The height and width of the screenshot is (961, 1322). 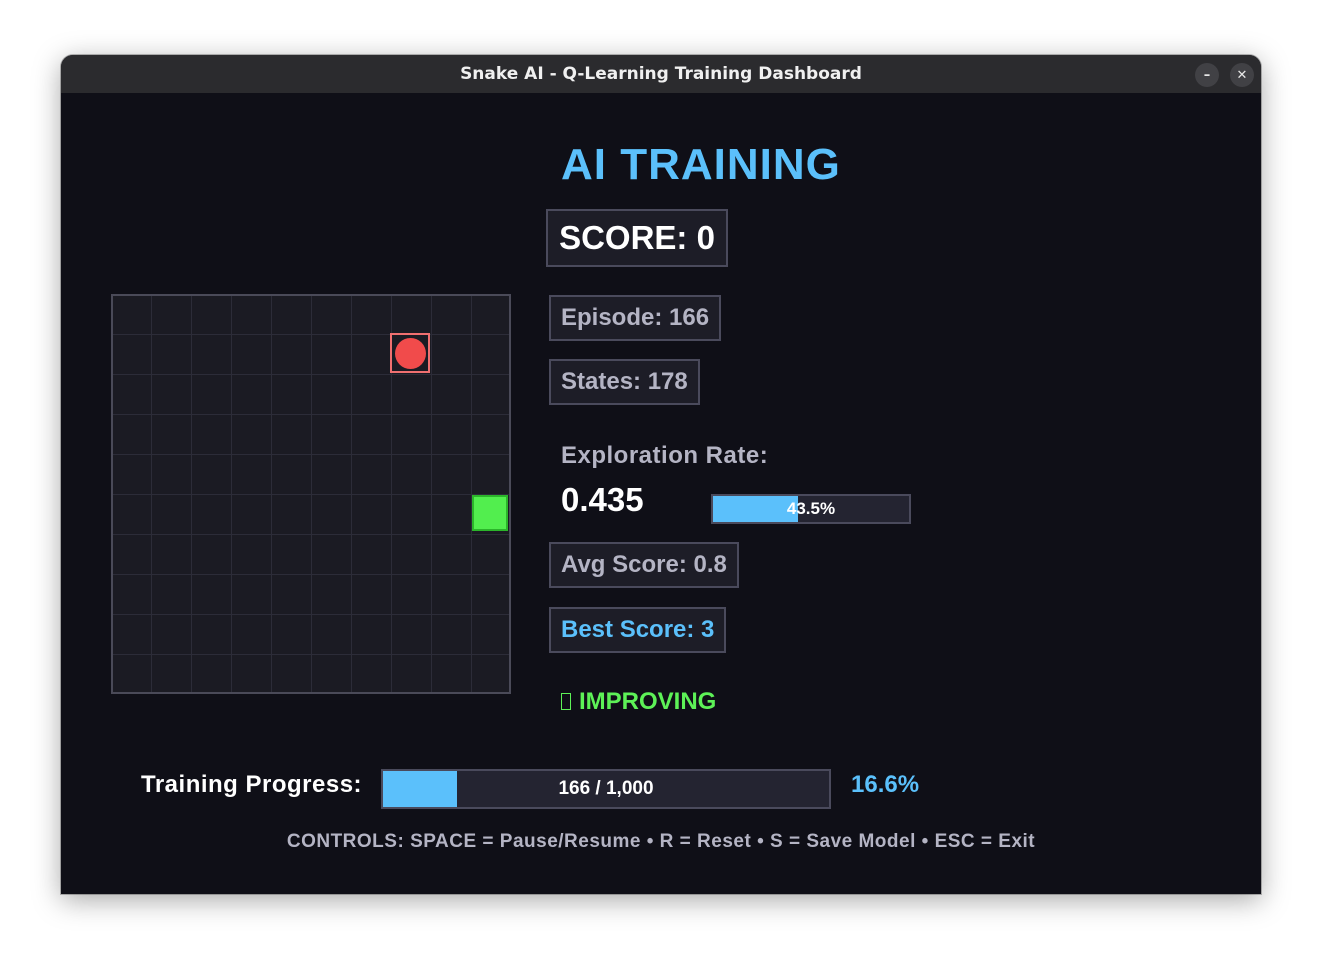 I want to click on snake-head, so click(x=490, y=513).